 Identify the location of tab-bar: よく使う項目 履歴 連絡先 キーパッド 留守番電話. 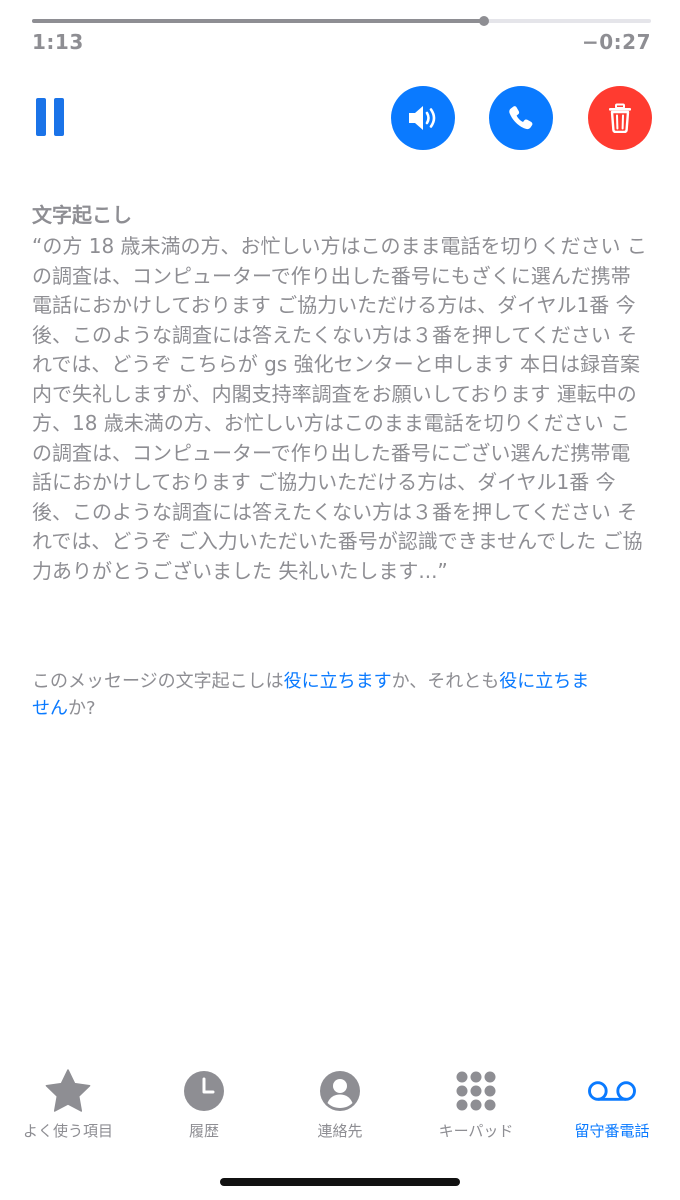
(340, 1105).